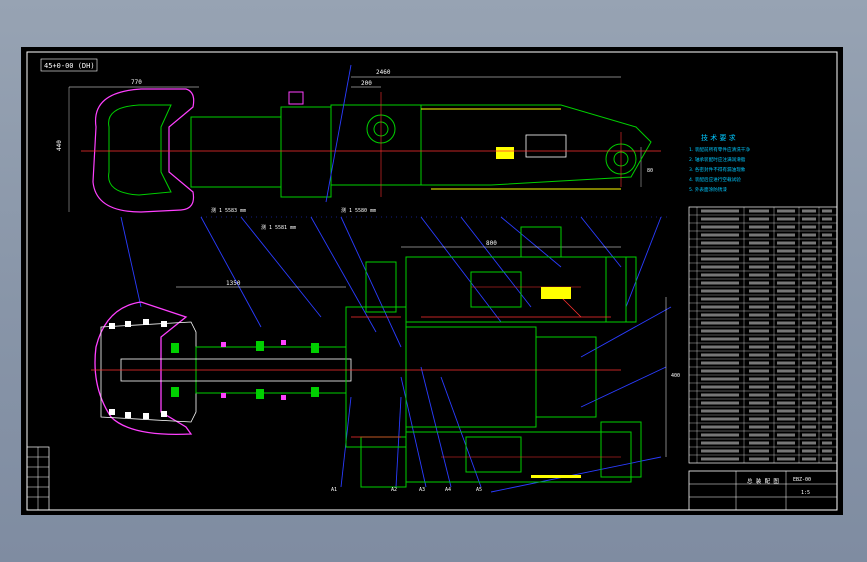 The height and width of the screenshot is (562, 867). What do you see at coordinates (763, 335) in the screenshot?
I see `parts-list` at bounding box center [763, 335].